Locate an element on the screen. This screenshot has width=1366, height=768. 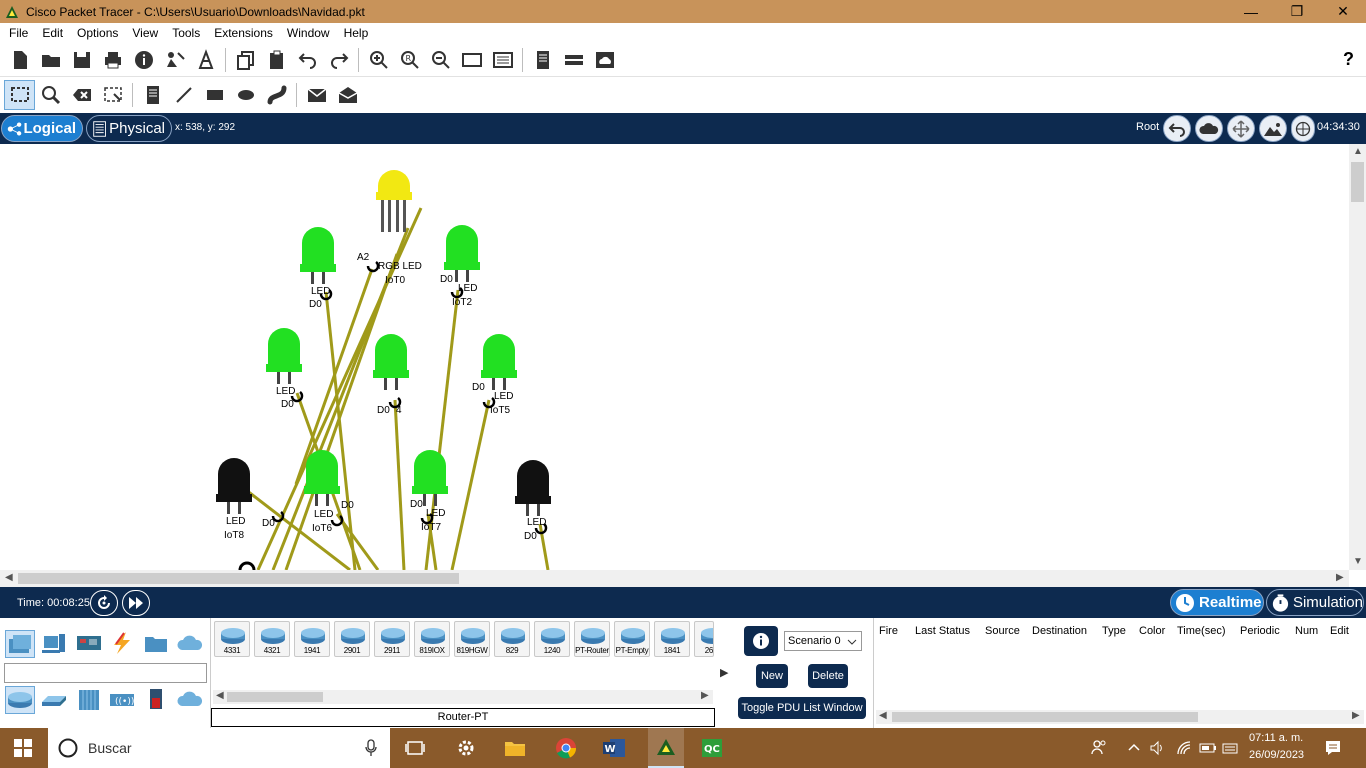
delete-scenario-button: Delete is located at coordinates (828, 676).